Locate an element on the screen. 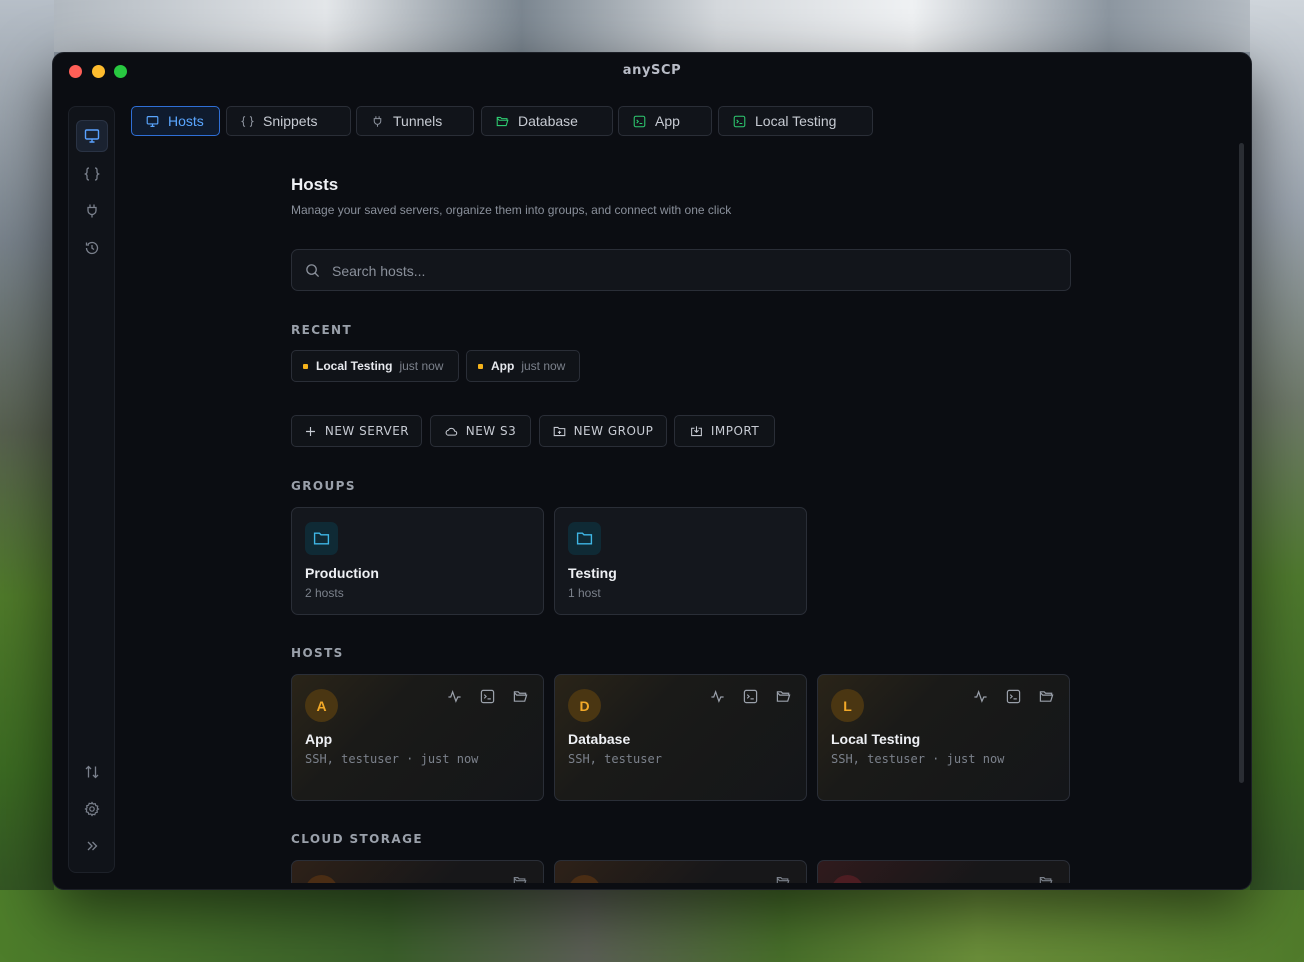 The image size is (1304, 962). groups-section-label: GROUPS is located at coordinates (323, 486).